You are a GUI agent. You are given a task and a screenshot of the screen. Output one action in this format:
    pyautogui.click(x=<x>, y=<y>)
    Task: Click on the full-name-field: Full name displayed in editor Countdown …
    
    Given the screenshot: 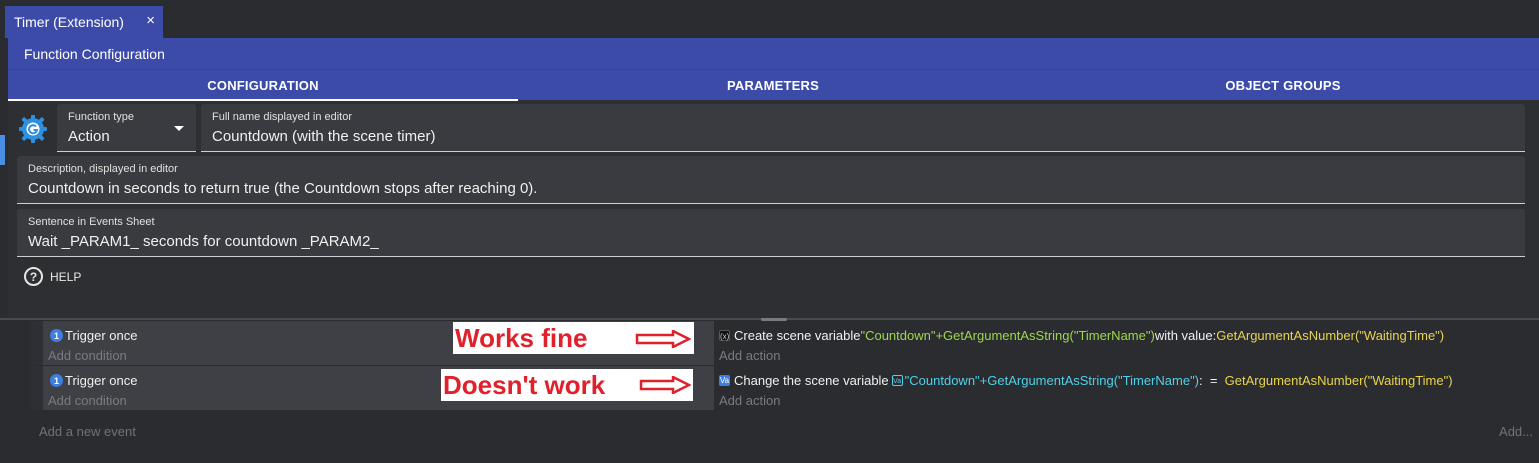 What is the action you would take?
    pyautogui.click(x=863, y=128)
    